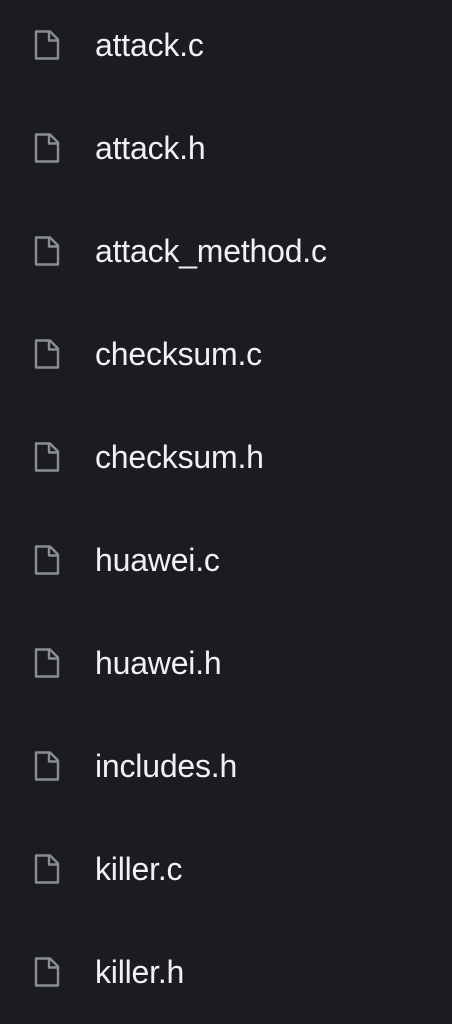 This screenshot has height=1024, width=452. Describe the element at coordinates (226, 868) in the screenshot. I see `file-row-killer-c: killer.c` at that location.